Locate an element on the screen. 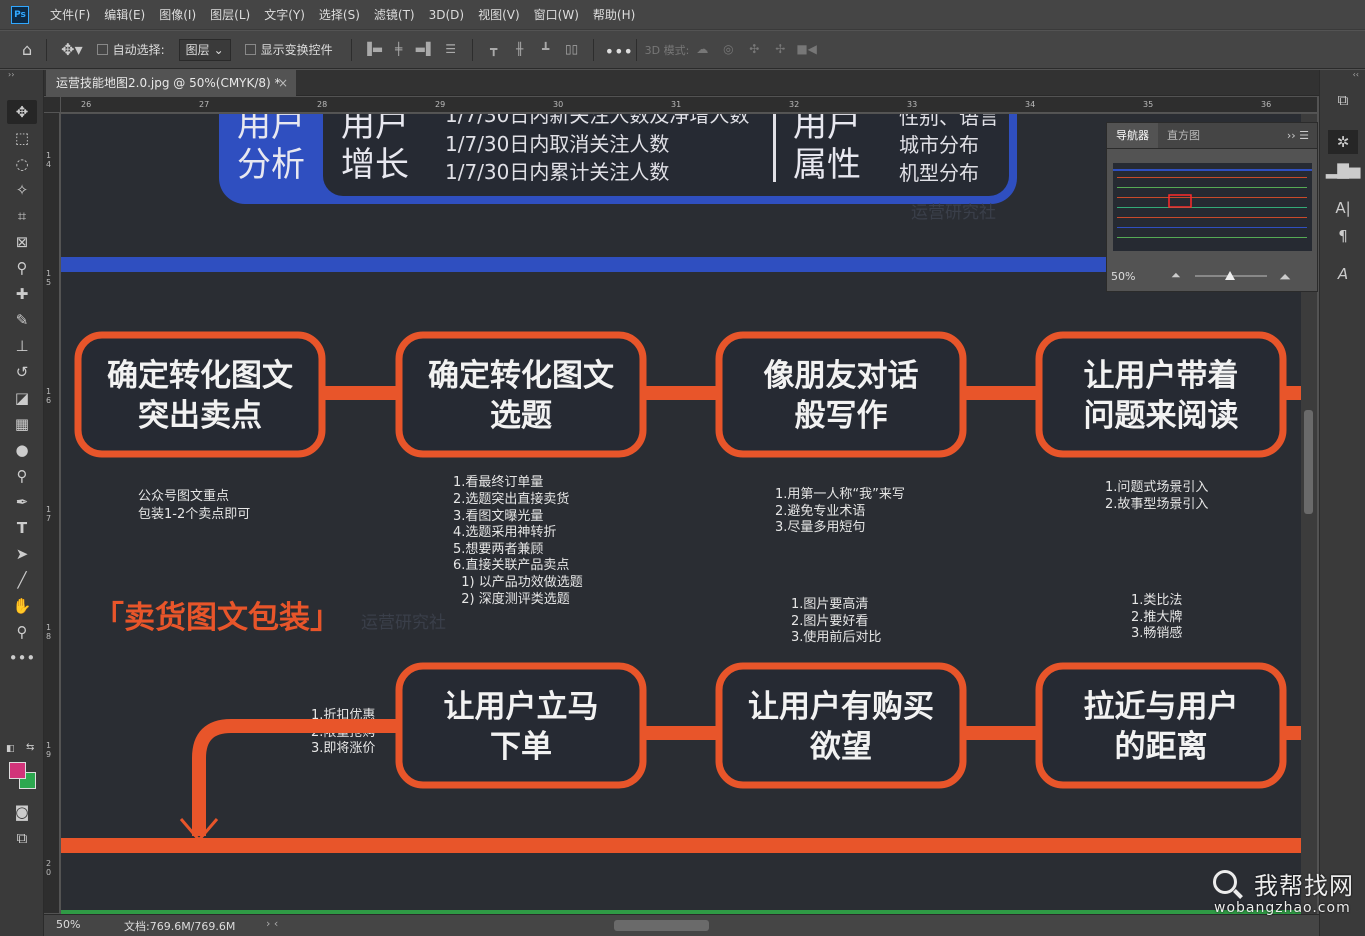  move-tool-preset-icon: ✥▾ is located at coordinates (71, 49).